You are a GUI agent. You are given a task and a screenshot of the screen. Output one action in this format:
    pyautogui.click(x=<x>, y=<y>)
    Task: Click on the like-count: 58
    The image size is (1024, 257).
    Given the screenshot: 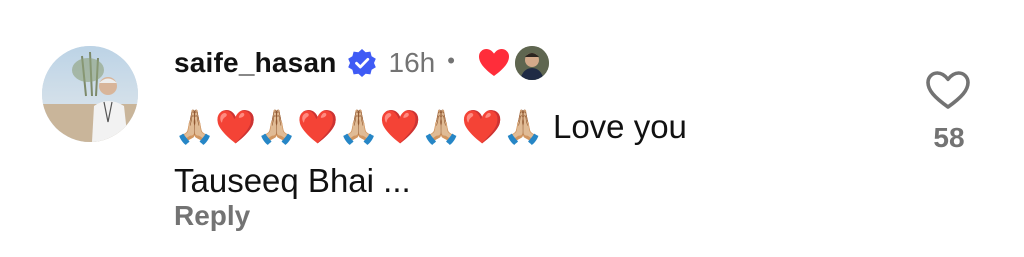 What is the action you would take?
    pyautogui.click(x=949, y=137)
    